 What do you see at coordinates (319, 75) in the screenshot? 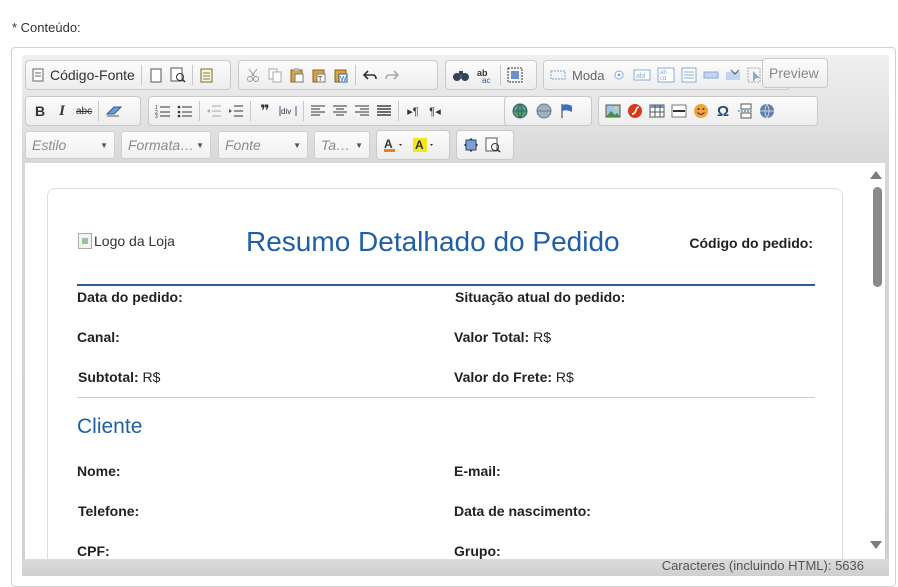
I see `paste-text-button: T` at bounding box center [319, 75].